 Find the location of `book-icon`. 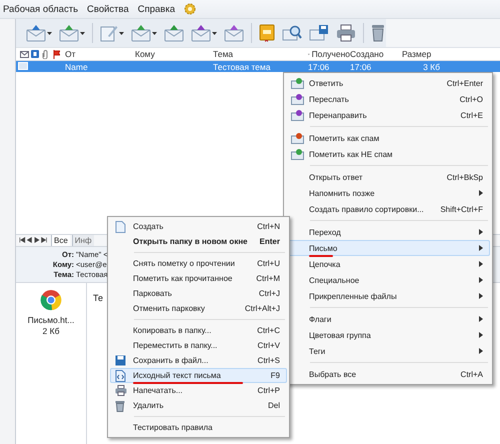

book-icon is located at coordinates (267, 33).